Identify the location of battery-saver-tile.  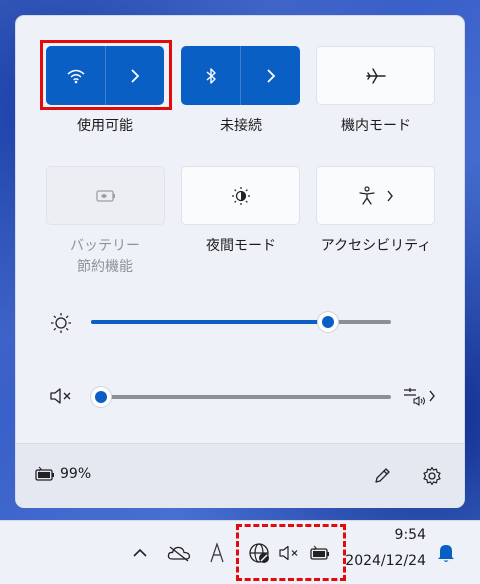
(105, 195).